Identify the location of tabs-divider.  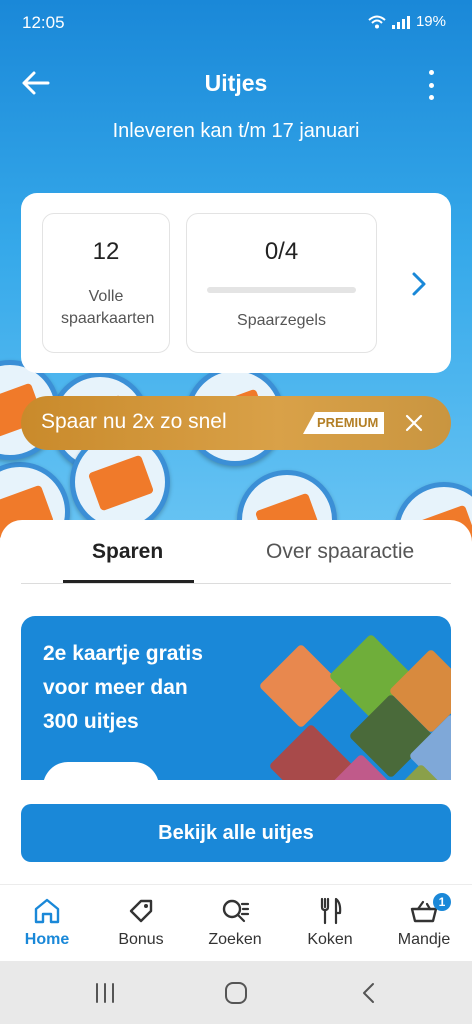
(236, 583).